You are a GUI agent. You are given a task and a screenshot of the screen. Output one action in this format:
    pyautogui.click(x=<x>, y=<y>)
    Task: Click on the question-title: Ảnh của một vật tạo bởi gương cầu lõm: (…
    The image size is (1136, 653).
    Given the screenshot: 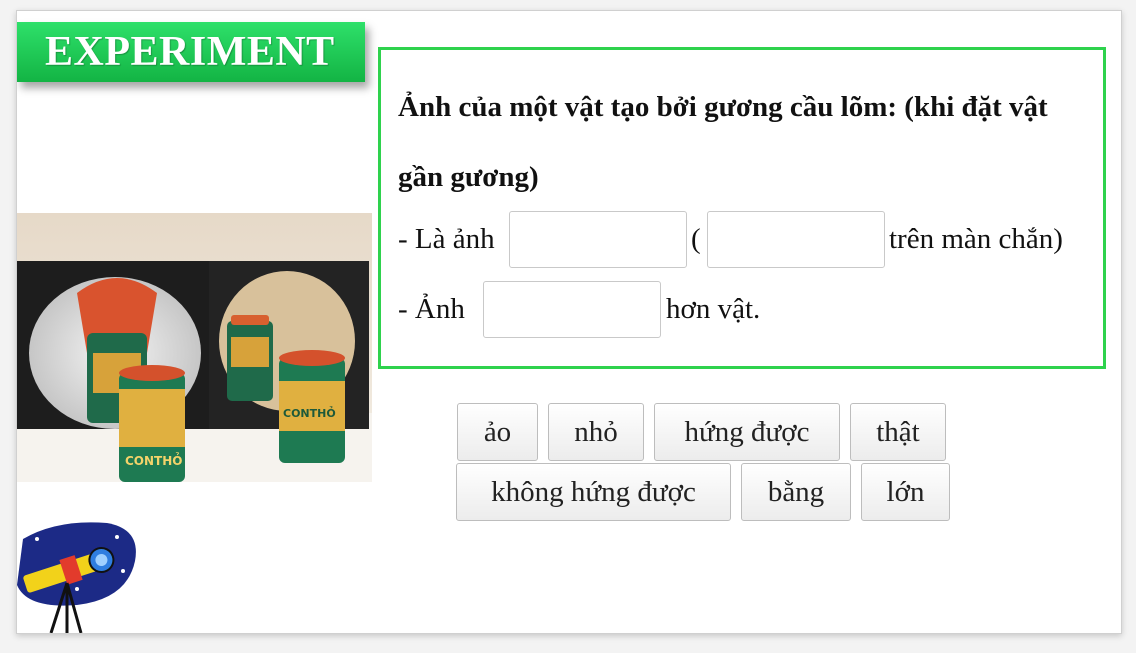 What is the action you would take?
    pyautogui.click(x=723, y=142)
    